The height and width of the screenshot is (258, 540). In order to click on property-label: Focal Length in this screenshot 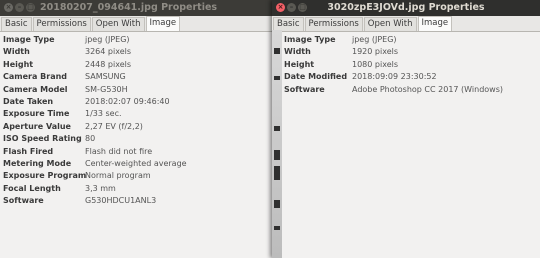, I will do `click(32, 188)`.